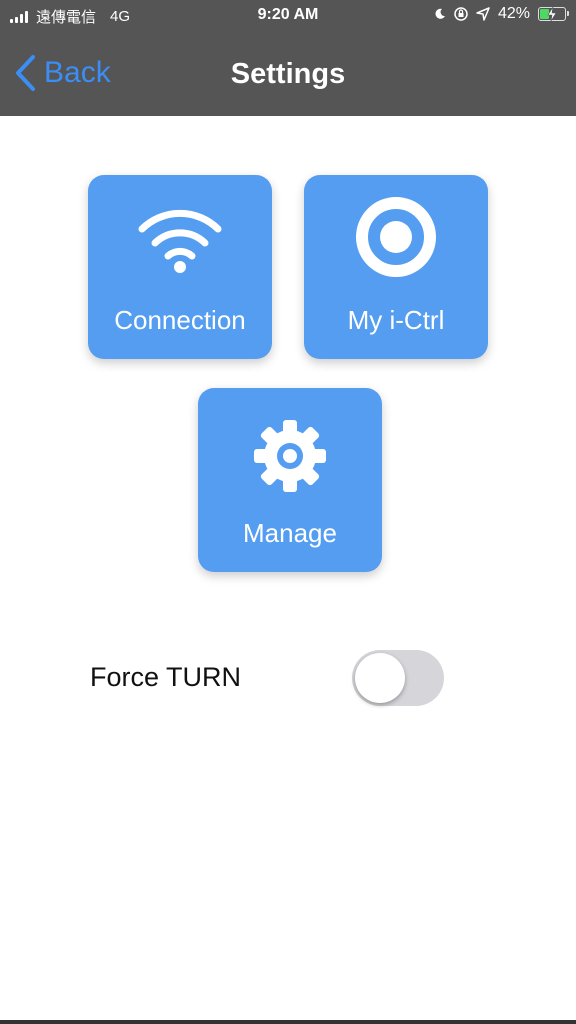  What do you see at coordinates (180, 320) in the screenshot?
I see `connection-label: Connection` at bounding box center [180, 320].